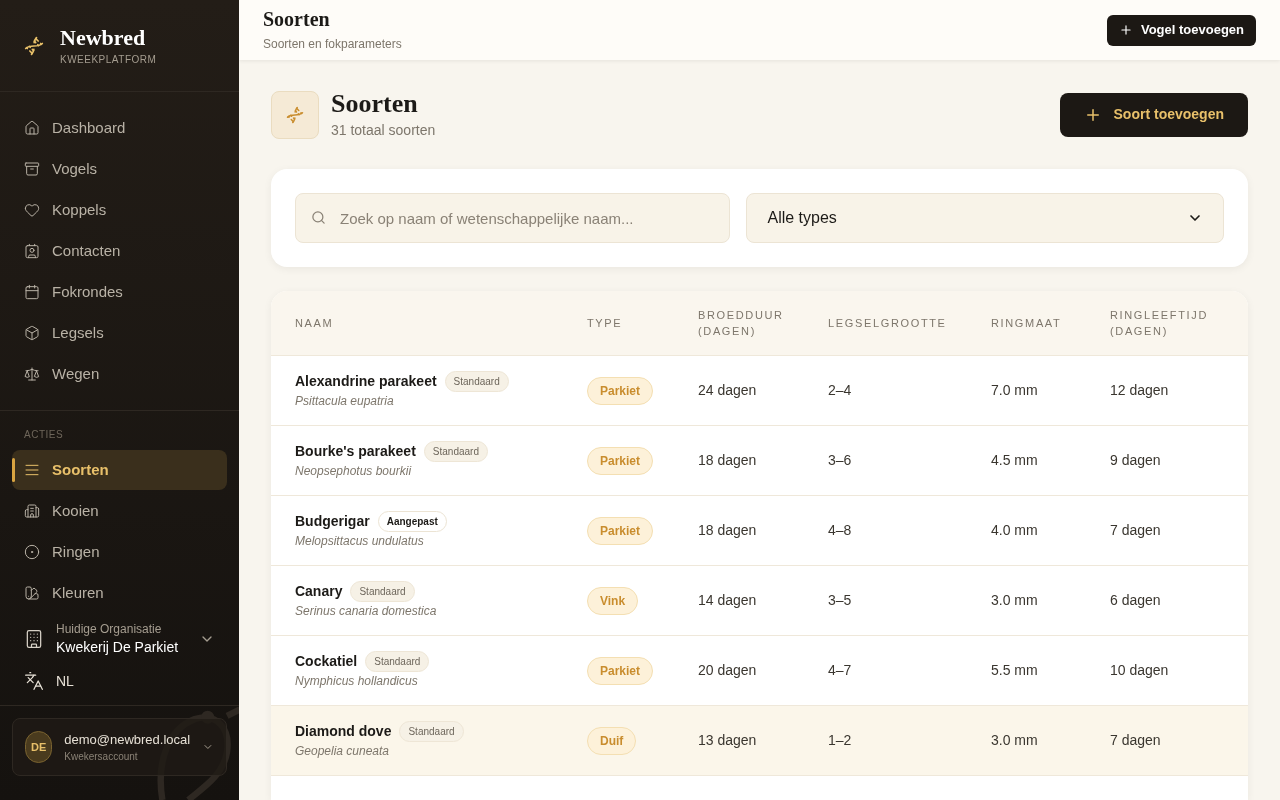  Describe the element at coordinates (1139, 670) in the screenshot. I see `table-cell-text: 10 dagen` at that location.